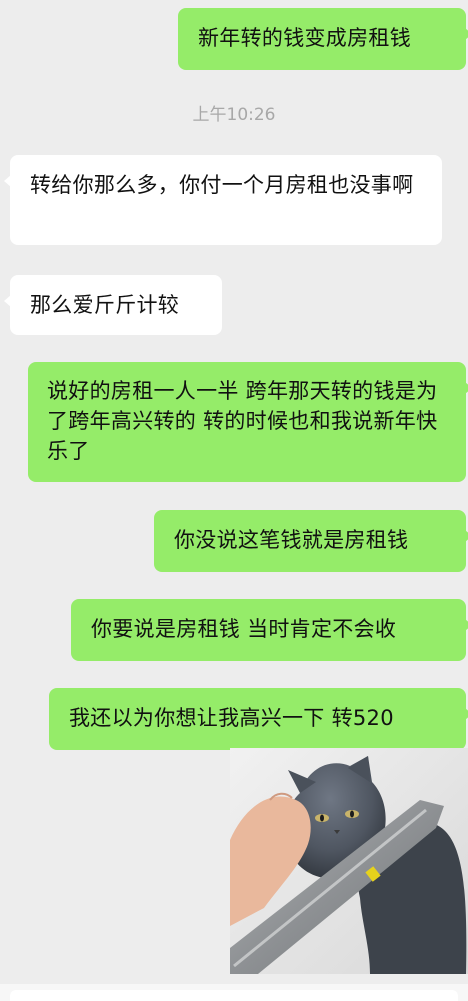  Describe the element at coordinates (222, 185) in the screenshot. I see `message-text: 转给你那么多，你付一个月房租也没事啊` at that location.